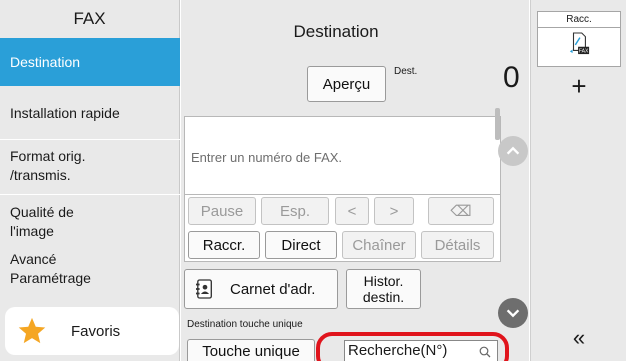  Describe the element at coordinates (412, 346) in the screenshot. I see `highlight-ring` at that location.